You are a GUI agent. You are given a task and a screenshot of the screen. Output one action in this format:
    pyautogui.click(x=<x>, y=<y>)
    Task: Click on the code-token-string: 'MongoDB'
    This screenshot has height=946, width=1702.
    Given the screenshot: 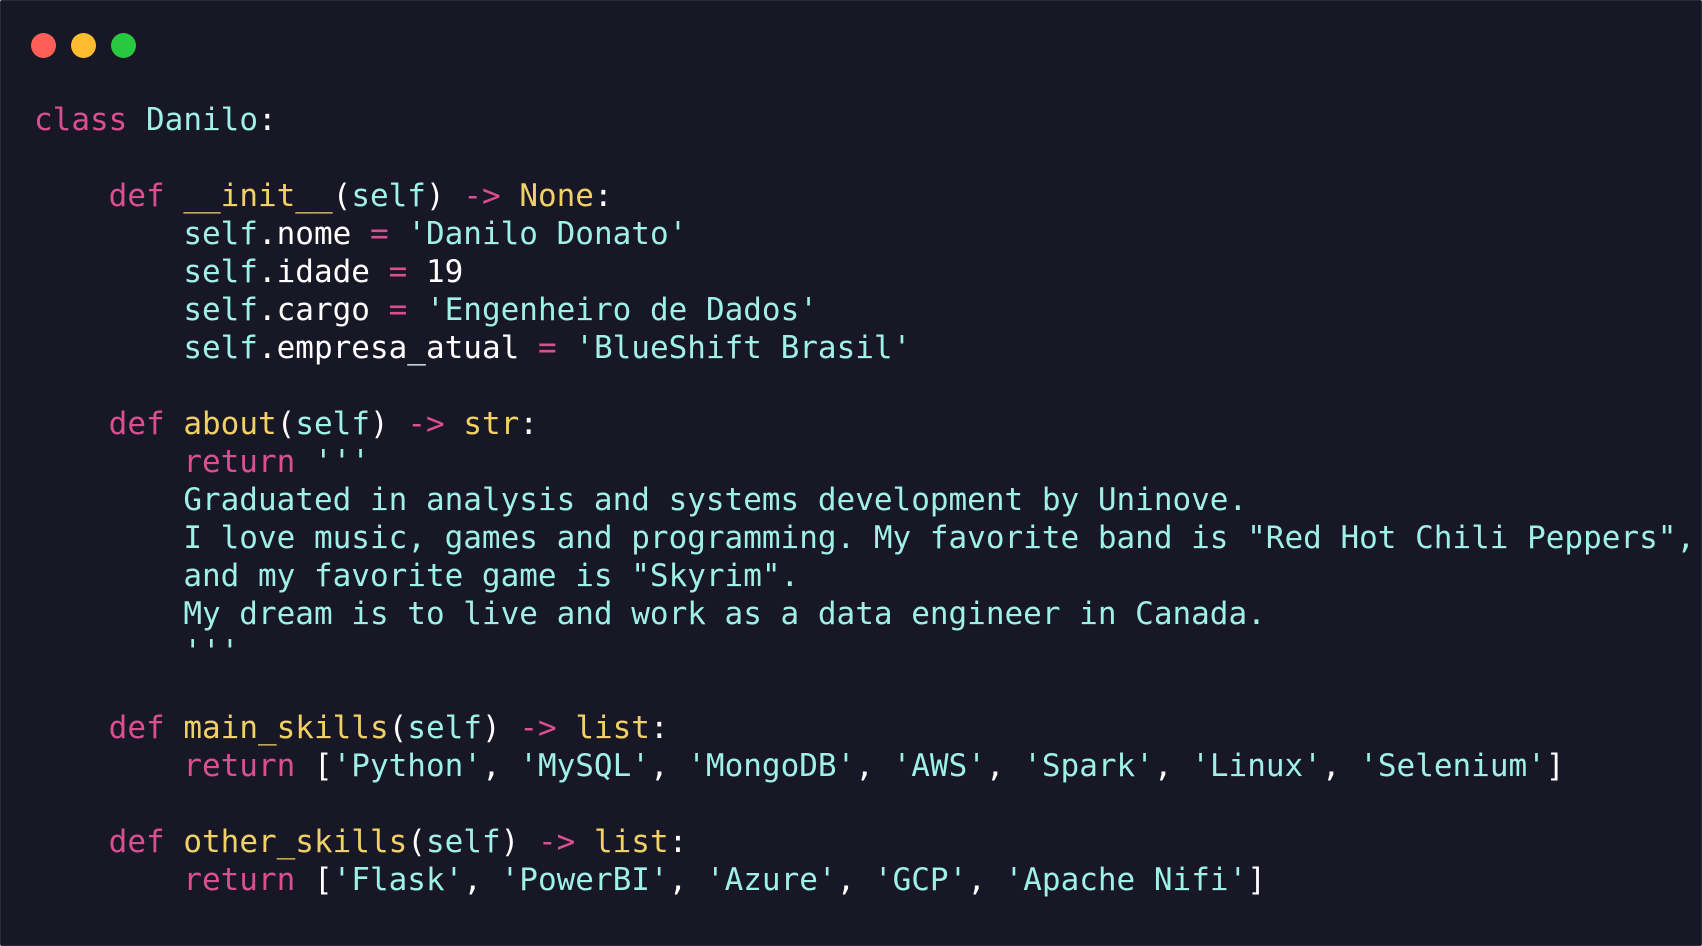 What is the action you would take?
    pyautogui.click(x=771, y=766)
    